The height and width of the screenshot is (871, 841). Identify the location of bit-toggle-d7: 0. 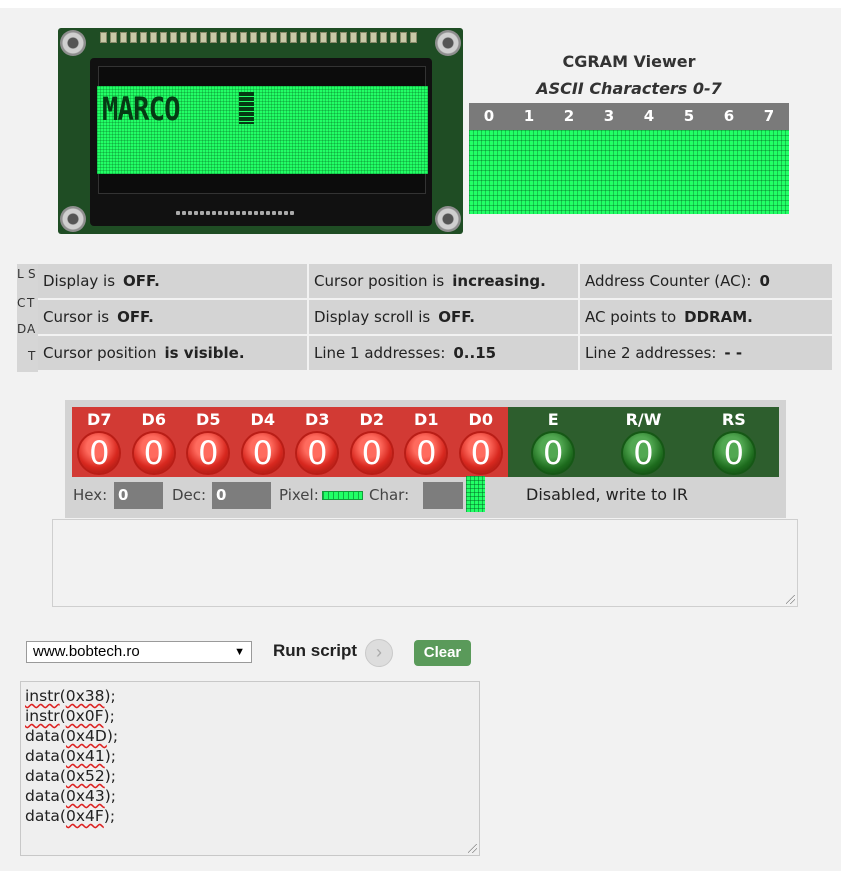
(99, 453).